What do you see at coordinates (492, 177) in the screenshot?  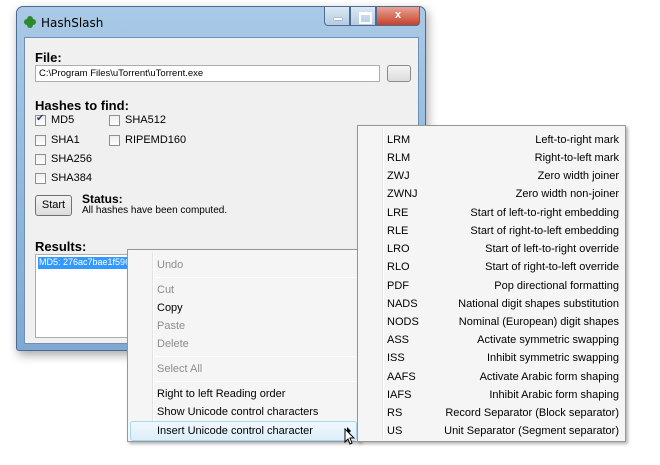 I see `submenu-item-zwj: ZWJ Zero width joiner` at bounding box center [492, 177].